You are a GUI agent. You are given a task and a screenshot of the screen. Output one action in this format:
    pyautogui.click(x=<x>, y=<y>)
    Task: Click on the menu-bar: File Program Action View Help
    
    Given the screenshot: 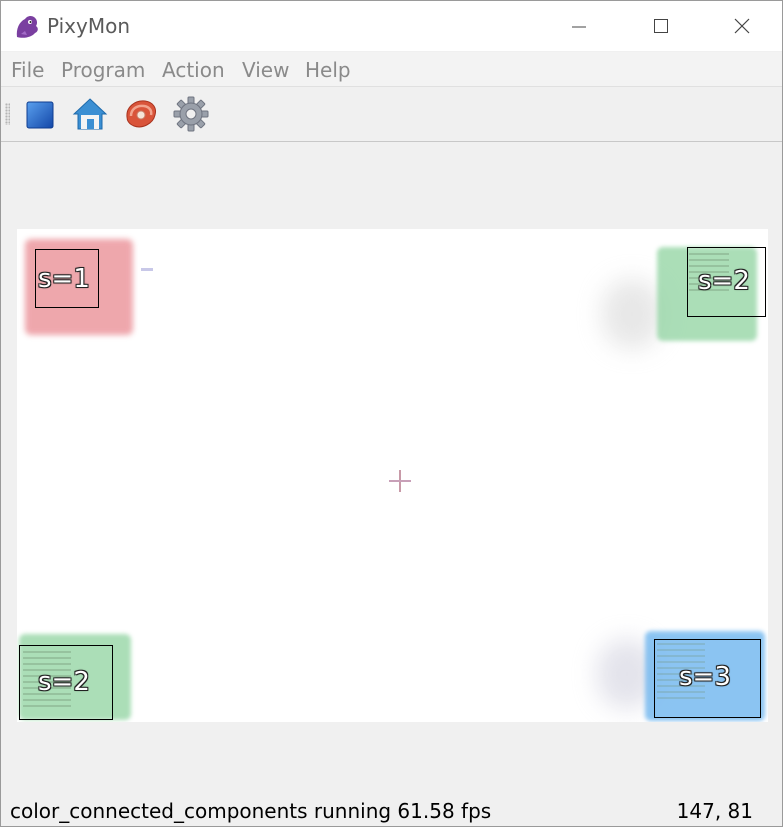 What is the action you would take?
    pyautogui.click(x=391, y=69)
    